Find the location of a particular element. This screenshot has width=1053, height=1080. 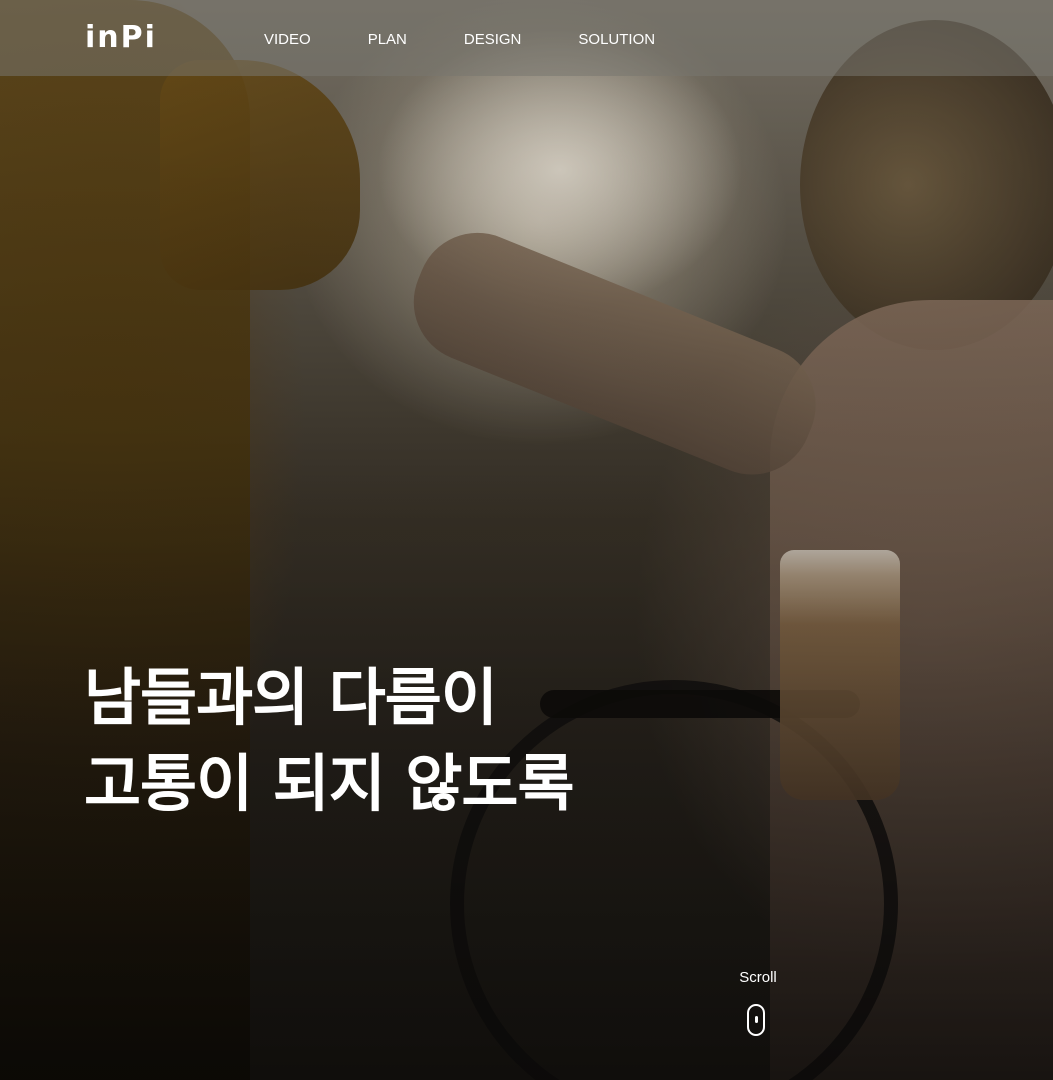

scroll-label: Scroll is located at coordinates (758, 978).